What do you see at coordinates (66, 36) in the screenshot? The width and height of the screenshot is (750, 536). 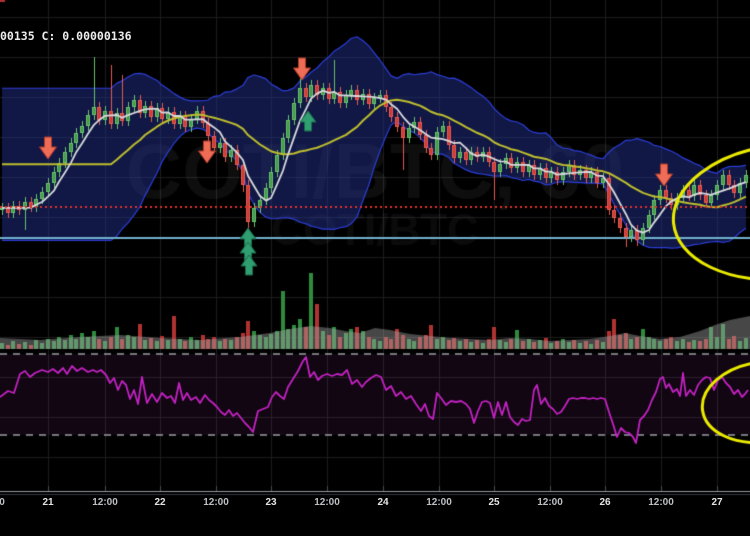 I see `ohlc-readout: 00135 C: 0.00000136` at bounding box center [66, 36].